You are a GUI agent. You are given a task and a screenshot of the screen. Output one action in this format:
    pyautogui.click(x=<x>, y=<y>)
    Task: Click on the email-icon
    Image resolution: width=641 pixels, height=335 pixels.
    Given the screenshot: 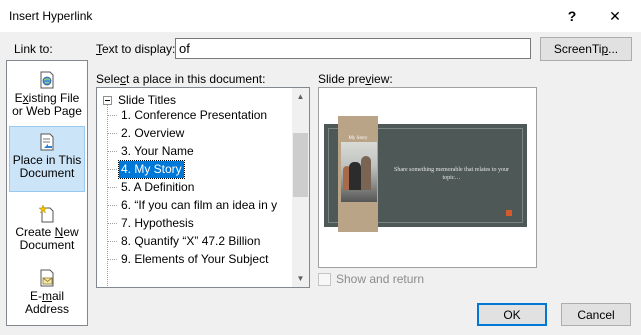 What is the action you would take?
    pyautogui.click(x=47, y=278)
    